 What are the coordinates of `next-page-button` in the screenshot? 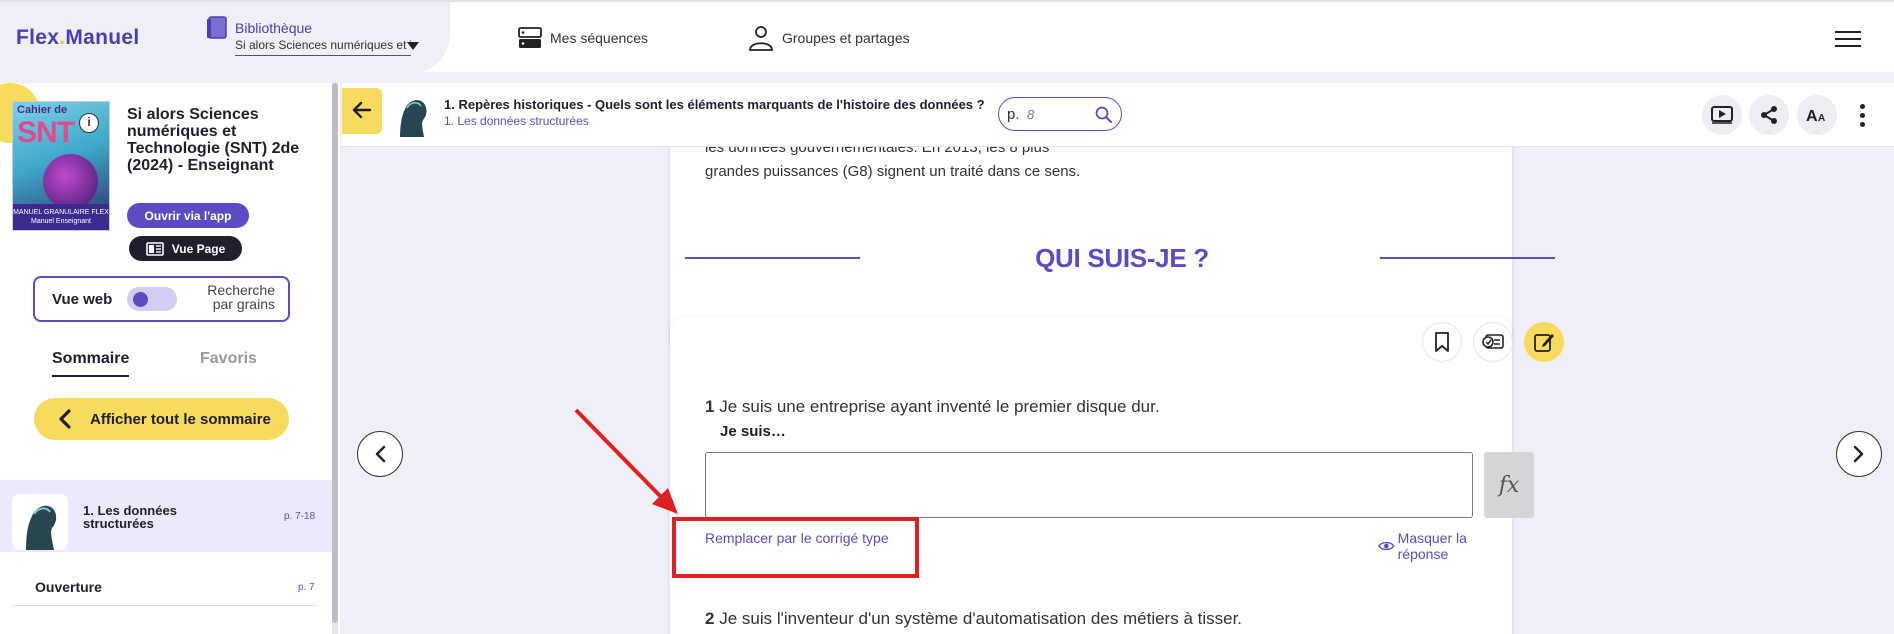 It's located at (1859, 454).